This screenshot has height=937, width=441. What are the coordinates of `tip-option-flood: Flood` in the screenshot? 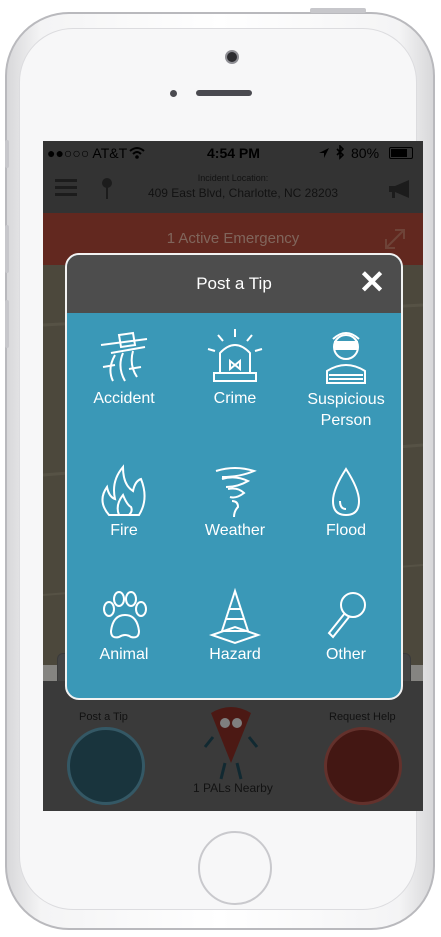 It's located at (346, 521).